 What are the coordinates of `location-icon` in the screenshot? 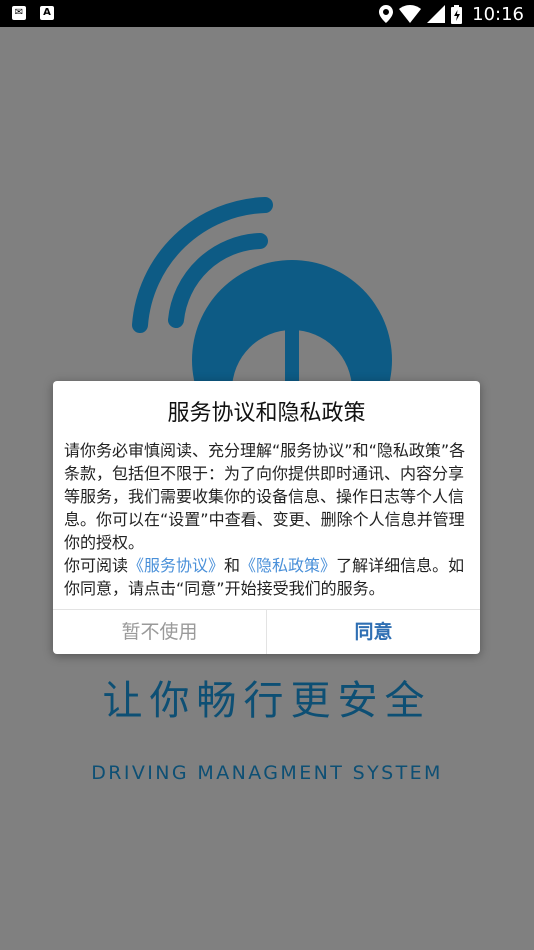 It's located at (386, 14).